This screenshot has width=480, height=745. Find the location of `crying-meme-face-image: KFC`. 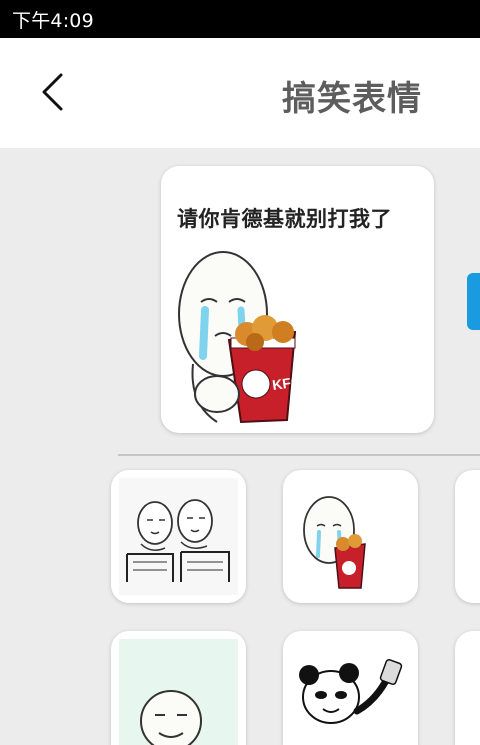

crying-meme-face-image: KFC is located at coordinates (240, 337).